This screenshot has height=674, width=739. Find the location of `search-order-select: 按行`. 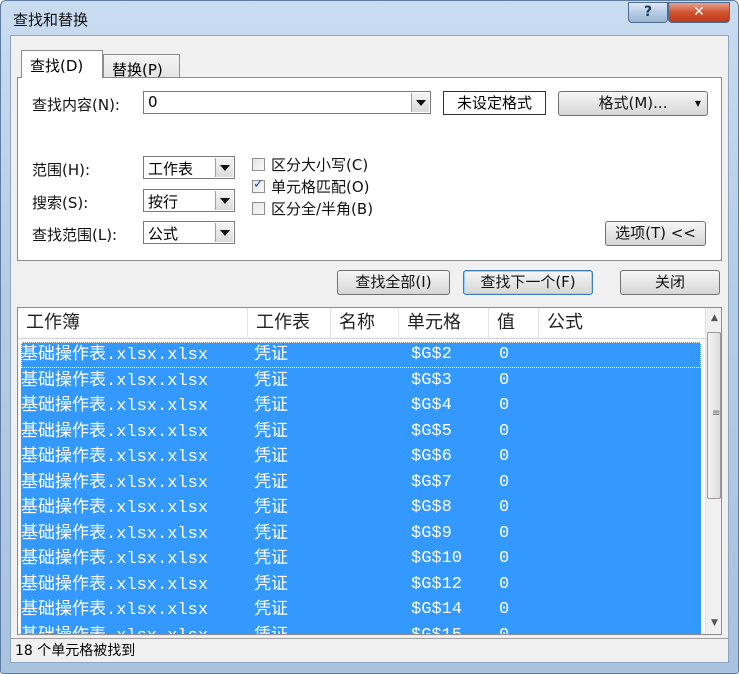

search-order-select: 按行 is located at coordinates (189, 200).